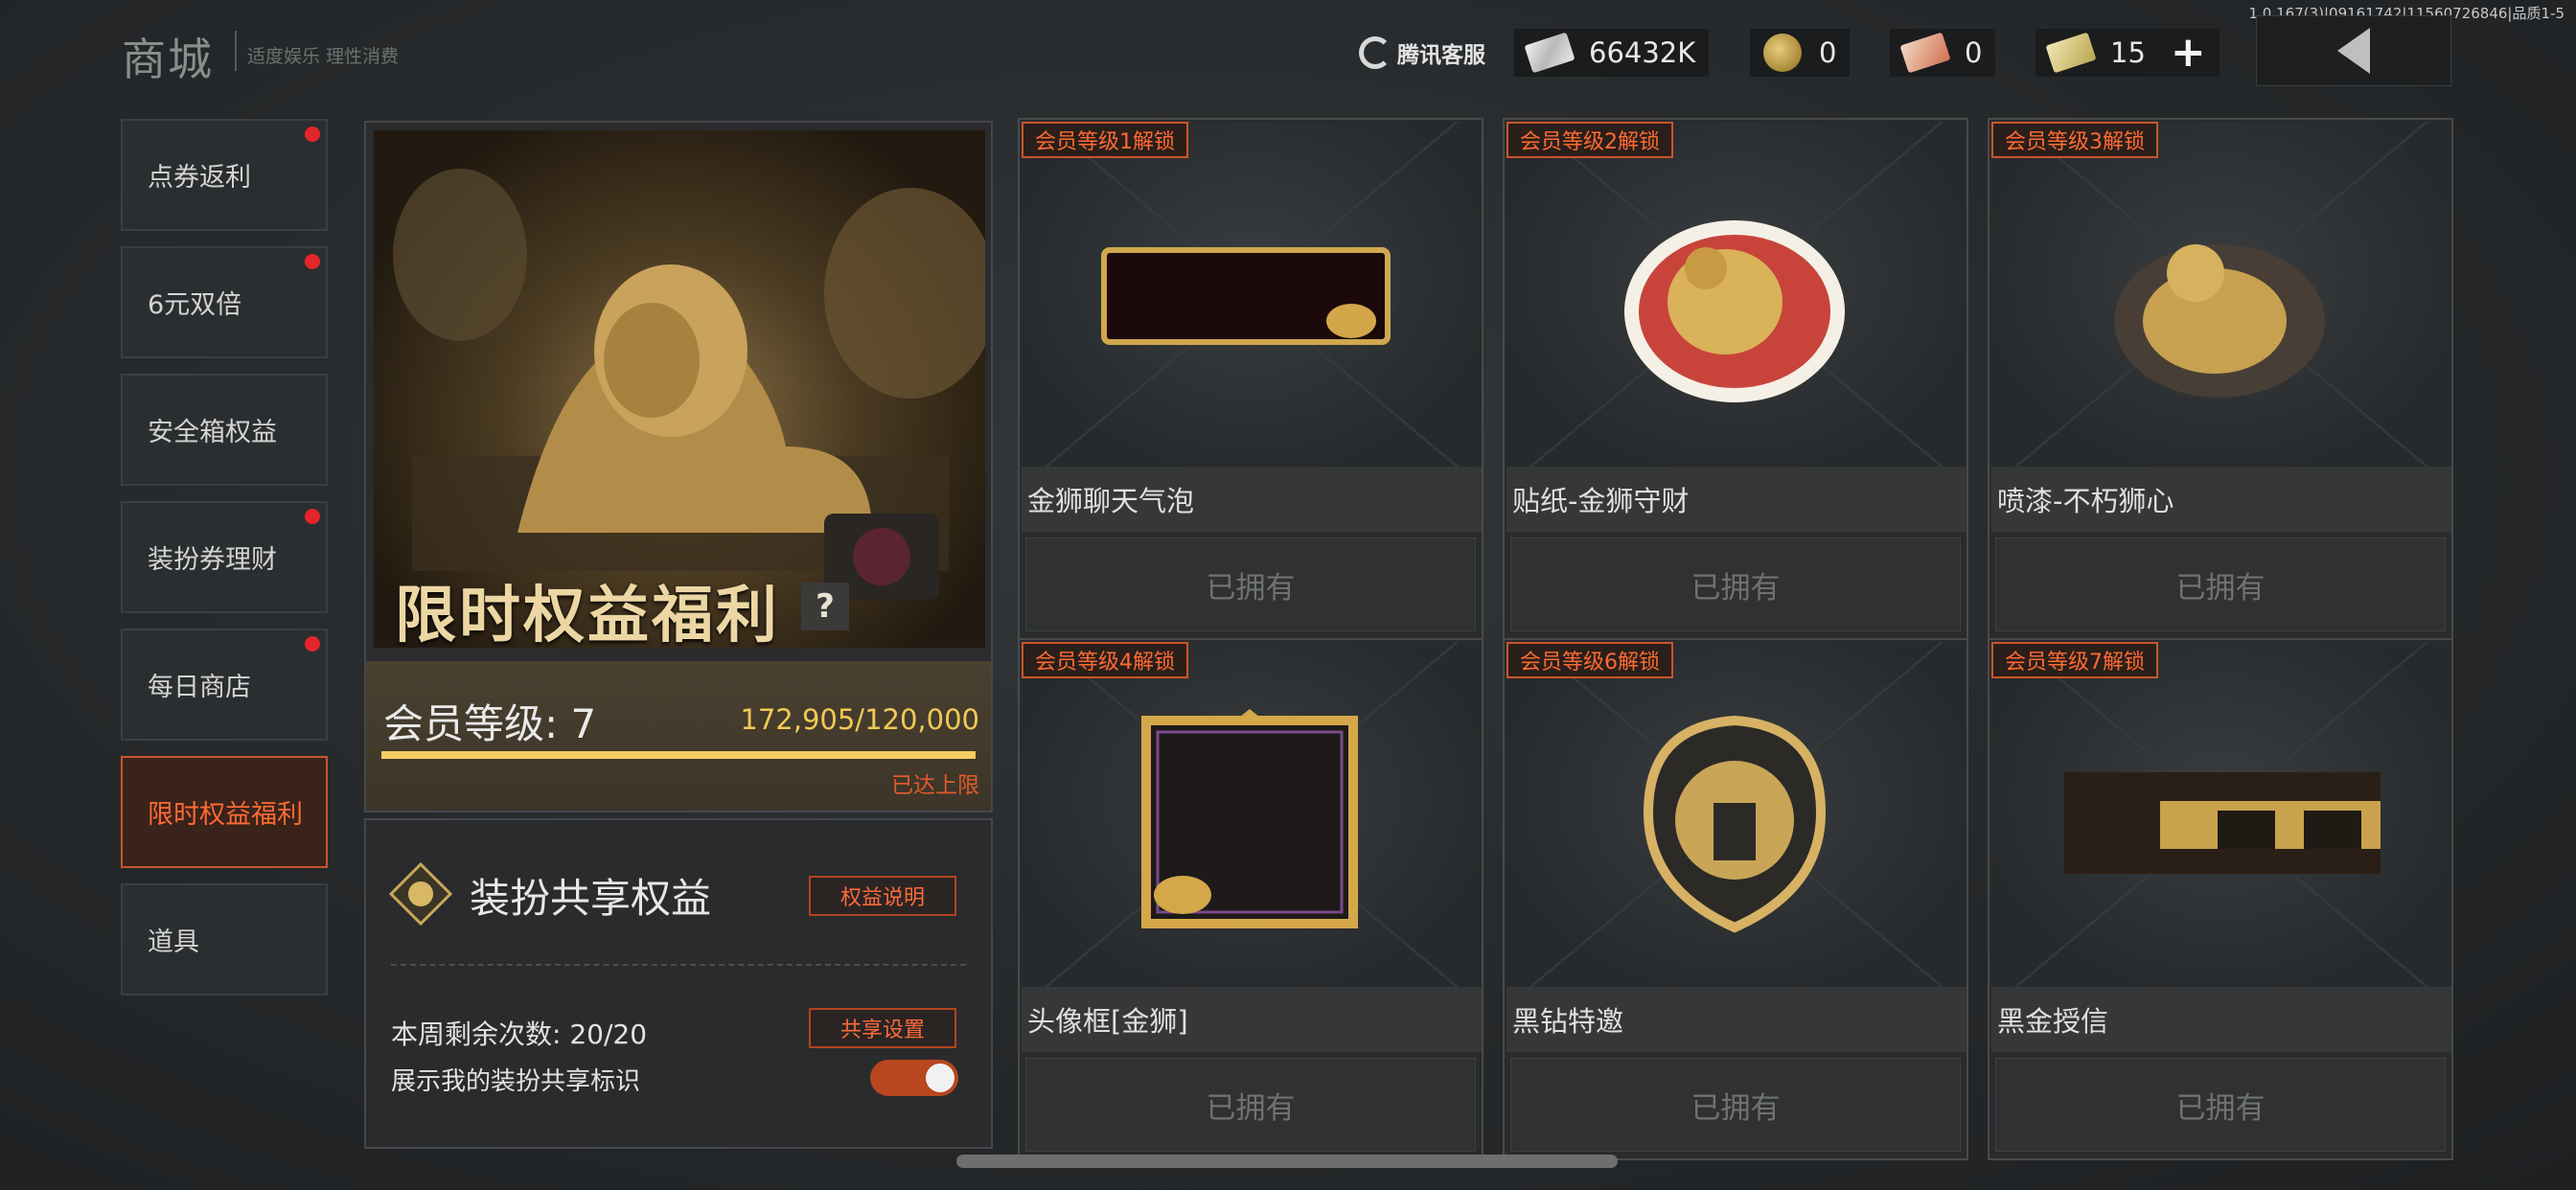 The height and width of the screenshot is (1190, 2576). I want to click on reward-item-black-gold: 会员等级7解锁 黑金授信 已拥有, so click(2220, 899).